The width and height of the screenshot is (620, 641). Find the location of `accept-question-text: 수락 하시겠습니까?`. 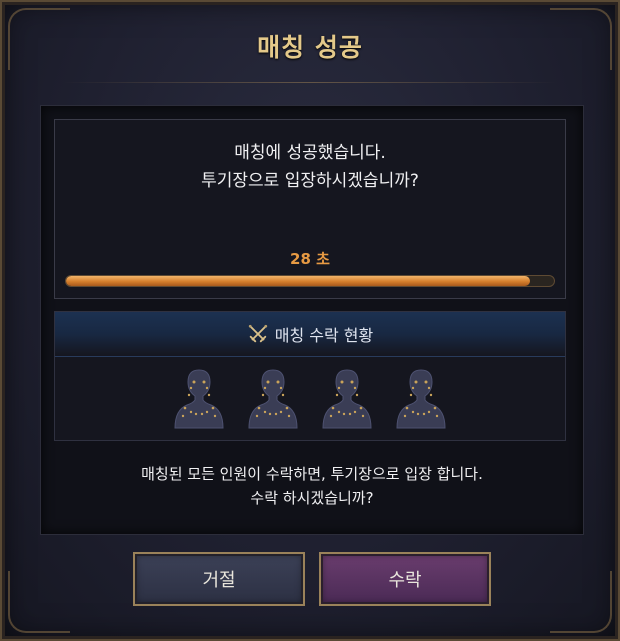

accept-question-text: 수락 하시겠습니까? is located at coordinates (312, 498).